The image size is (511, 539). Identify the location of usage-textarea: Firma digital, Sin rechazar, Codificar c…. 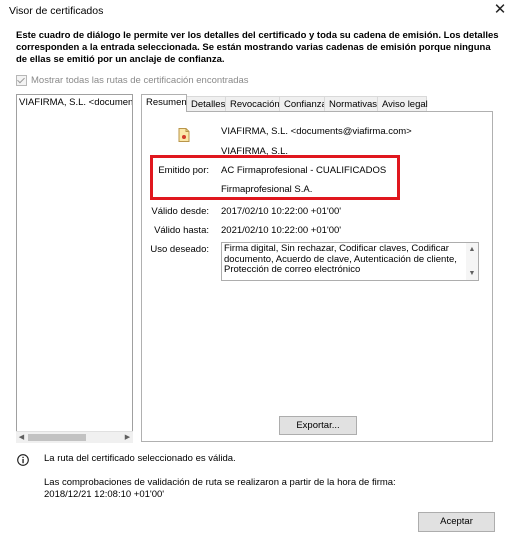
(350, 261).